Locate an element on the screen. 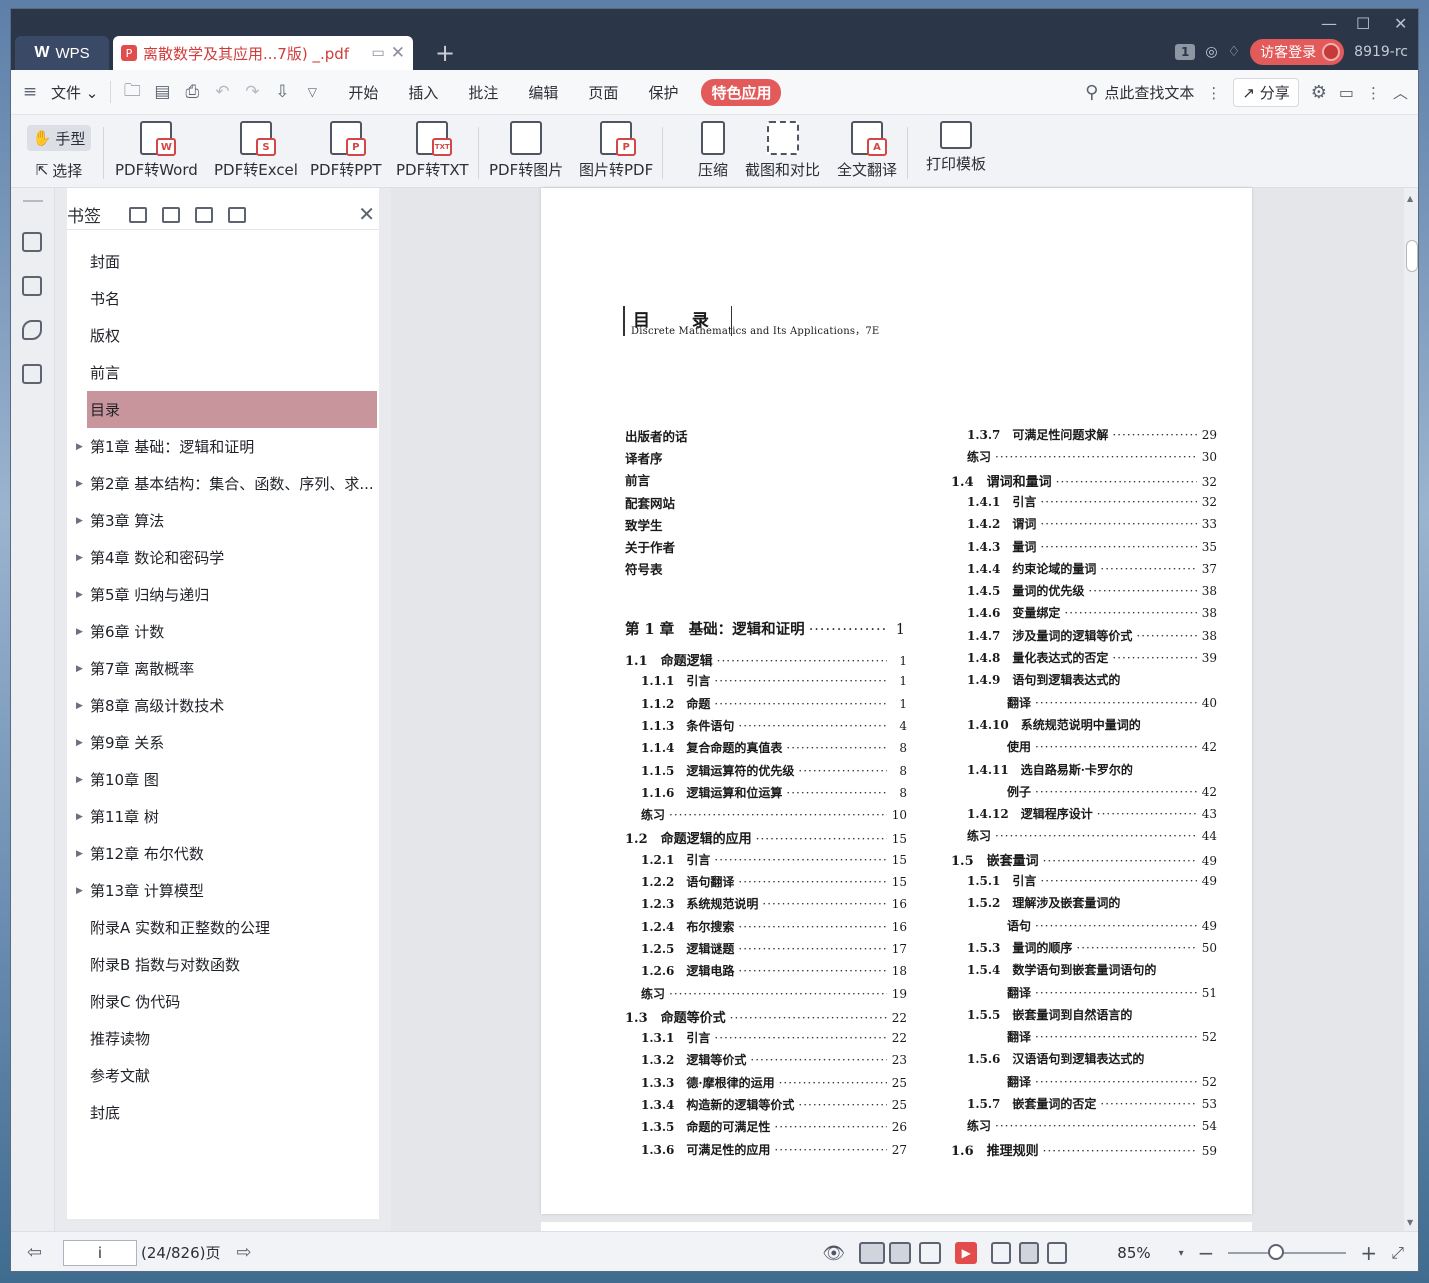 The image size is (1429, 1283). eye-protection-icon: 👁 is located at coordinates (833, 1253).